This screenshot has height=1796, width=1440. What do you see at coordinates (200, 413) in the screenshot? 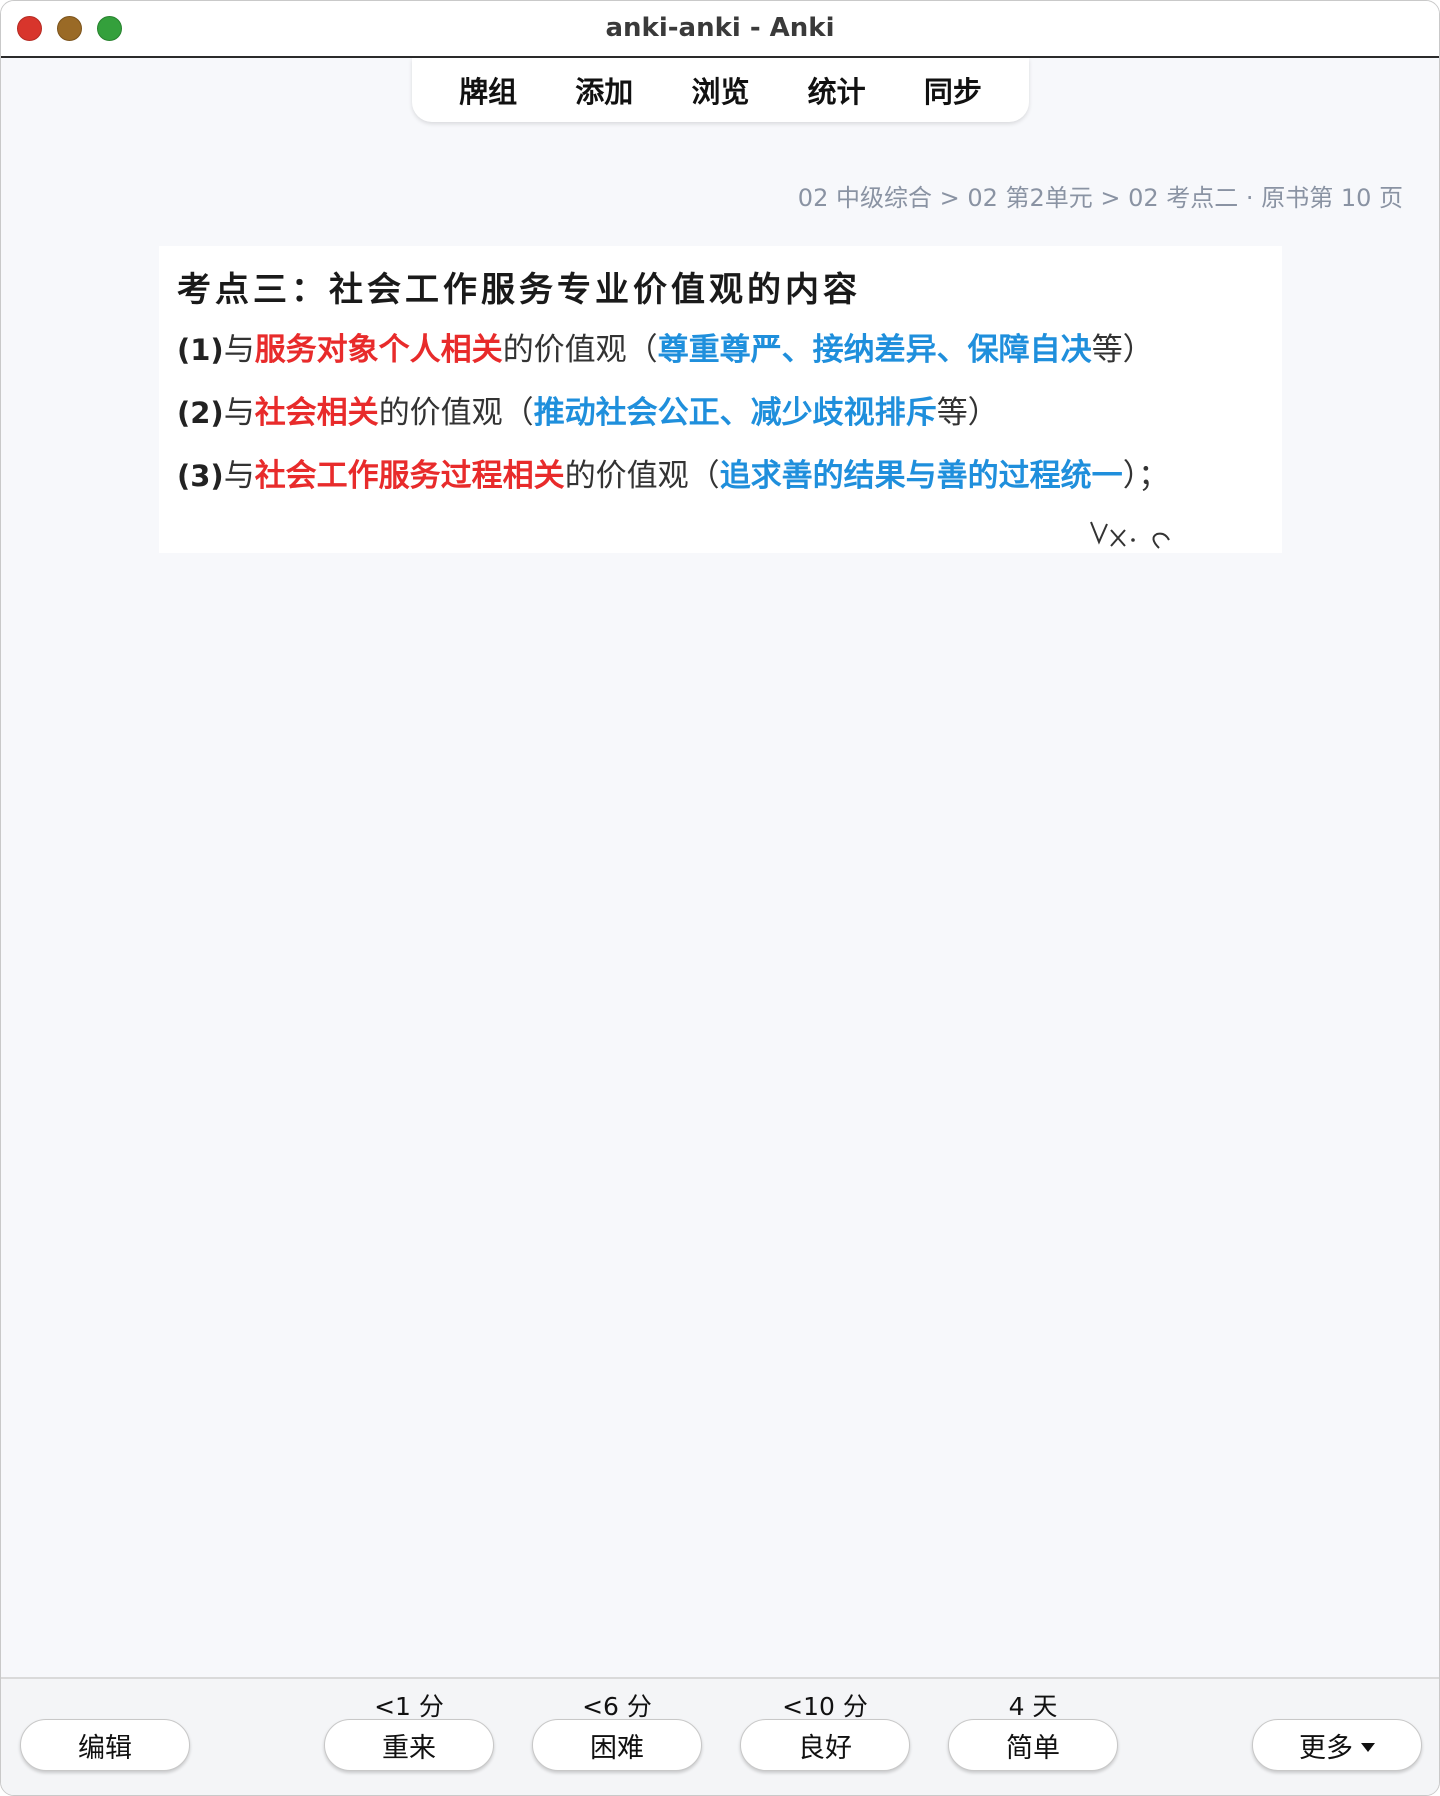
I see `line-number: (2)` at bounding box center [200, 413].